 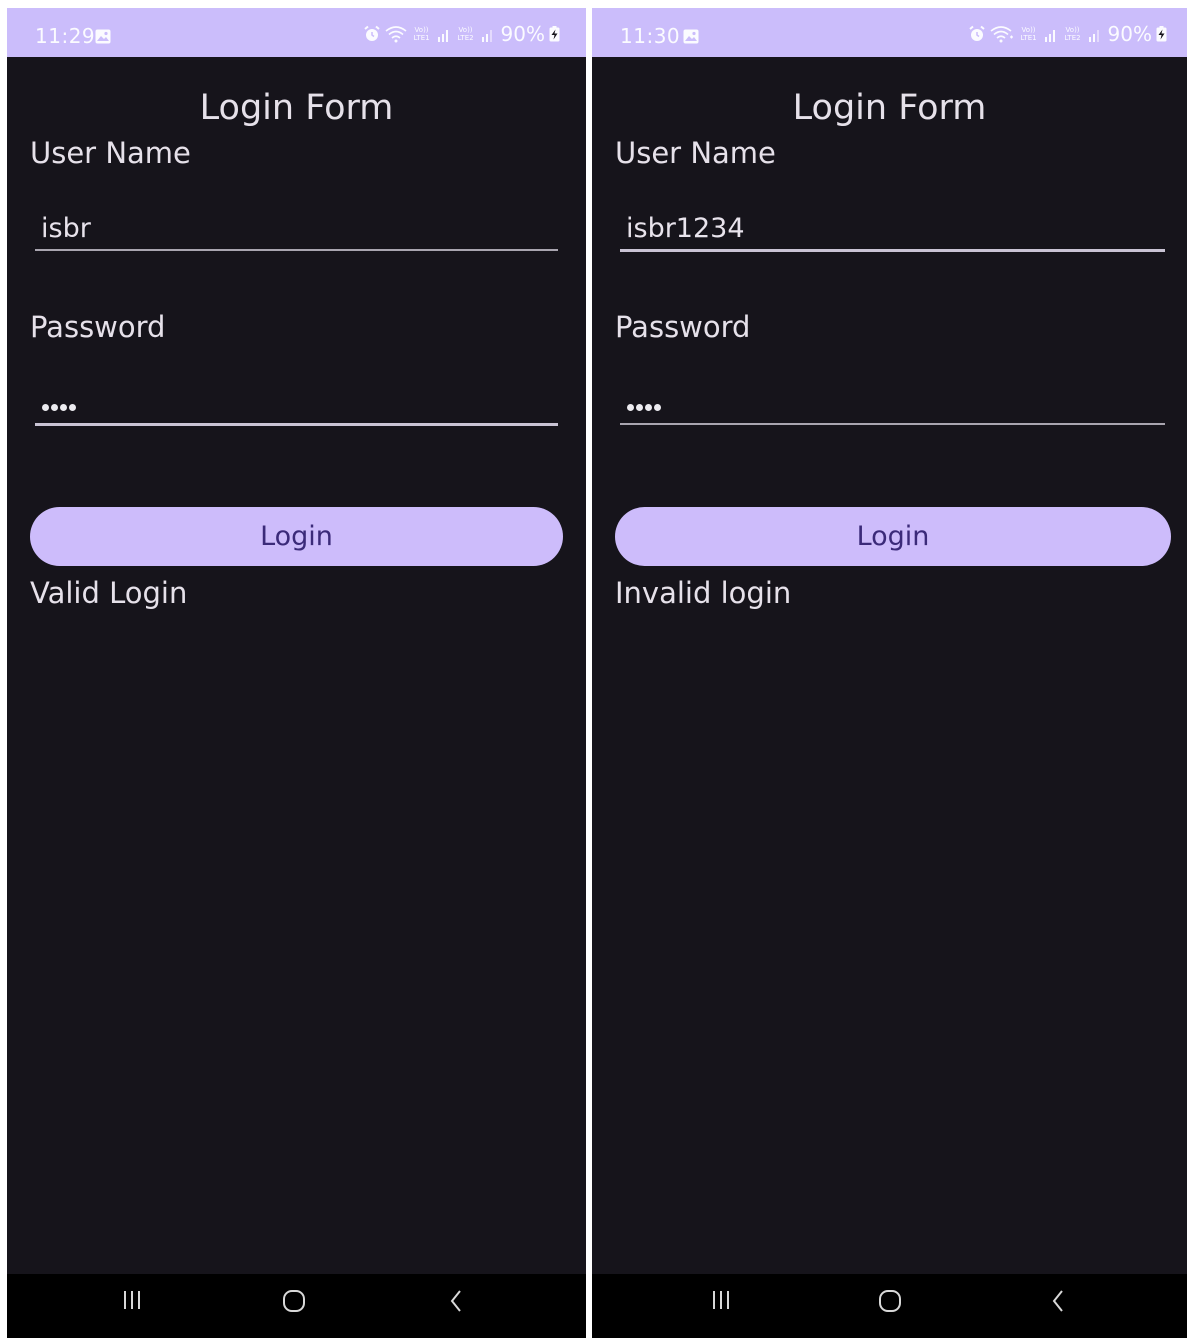 I want to click on status-time: 11:29, so click(x=65, y=36).